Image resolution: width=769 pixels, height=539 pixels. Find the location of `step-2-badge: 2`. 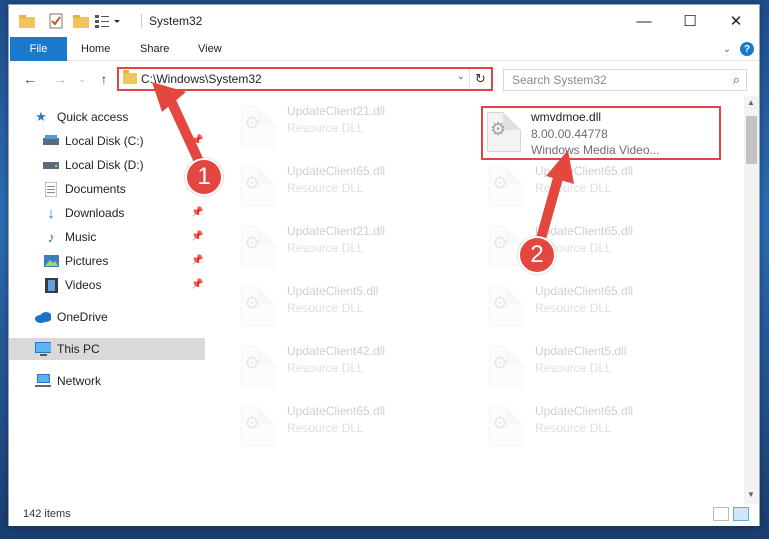

step-2-badge: 2 is located at coordinates (537, 255).